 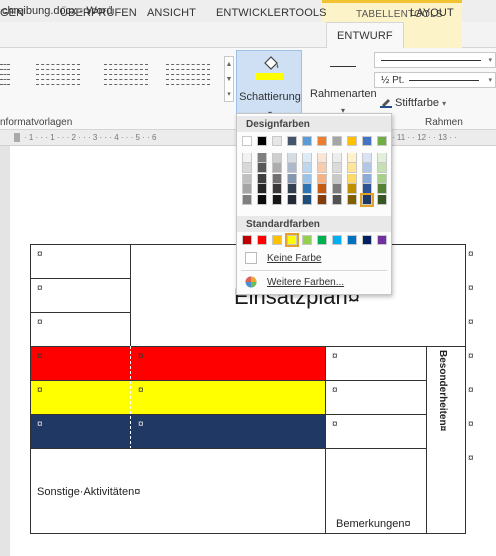 I want to click on line-weight-dropdown: ½ Pt. ▾, so click(x=435, y=80).